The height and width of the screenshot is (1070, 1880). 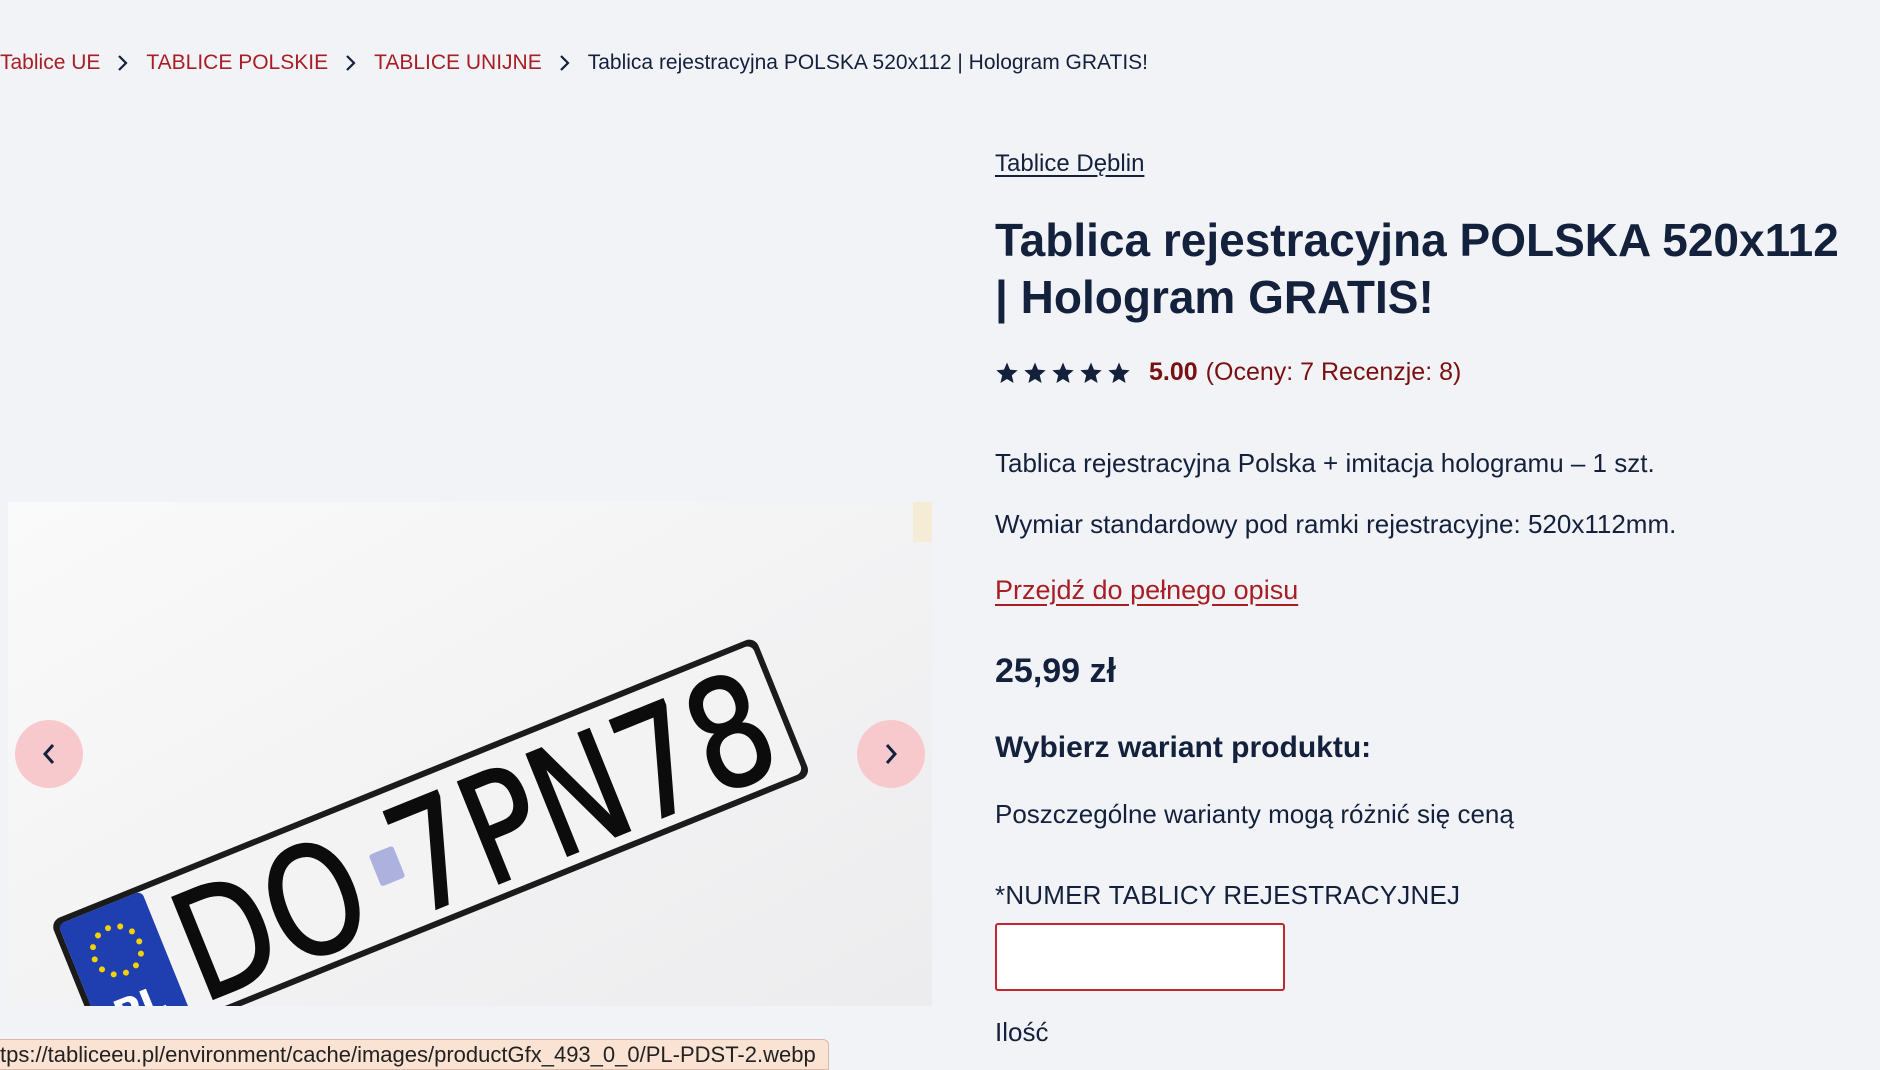 What do you see at coordinates (1055, 671) in the screenshot?
I see `product-price: 25,99 zł` at bounding box center [1055, 671].